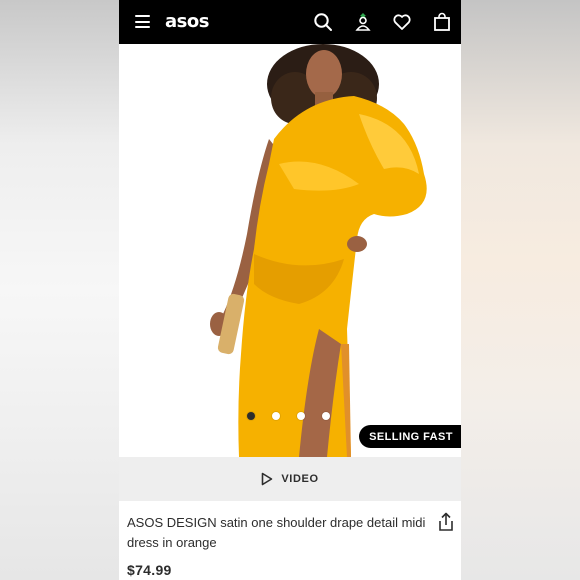 This screenshot has height=580, width=580. What do you see at coordinates (402, 22) in the screenshot?
I see `heart-icon` at bounding box center [402, 22].